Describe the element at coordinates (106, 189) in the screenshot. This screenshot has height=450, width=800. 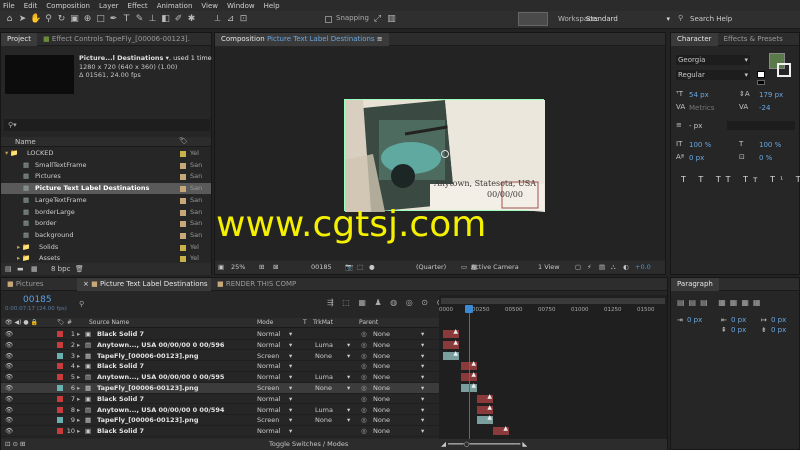
I see `project-item: ▦ Picture Text Label Destinations San` at that location.